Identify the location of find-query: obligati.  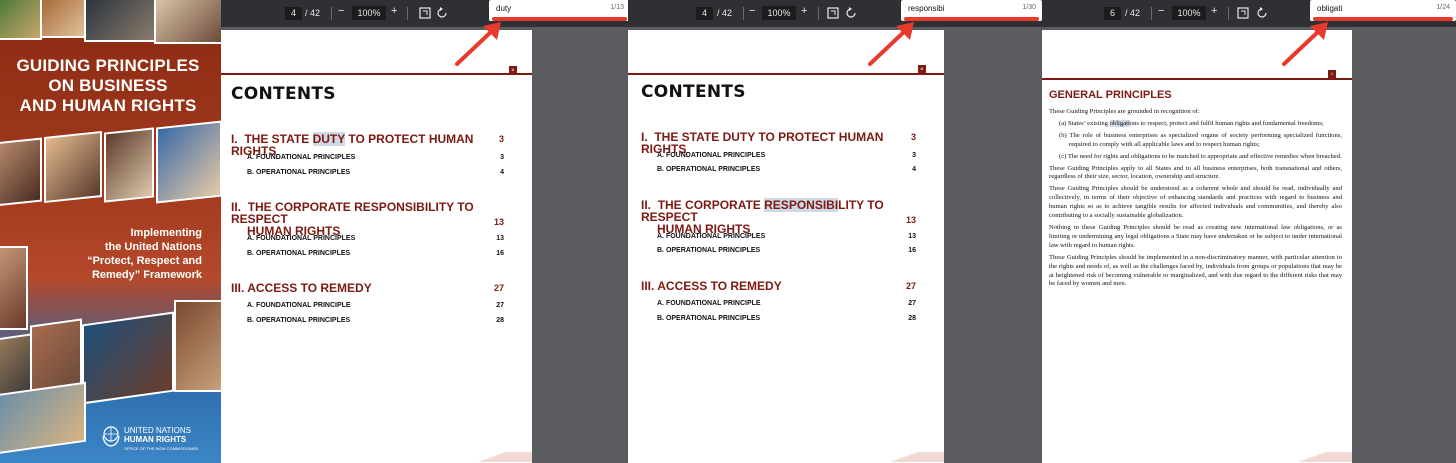
(1329, 8).